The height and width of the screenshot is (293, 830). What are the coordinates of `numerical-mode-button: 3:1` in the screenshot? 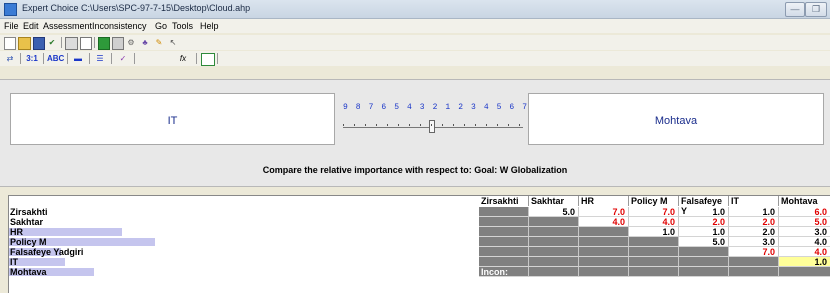 It's located at (32, 58).